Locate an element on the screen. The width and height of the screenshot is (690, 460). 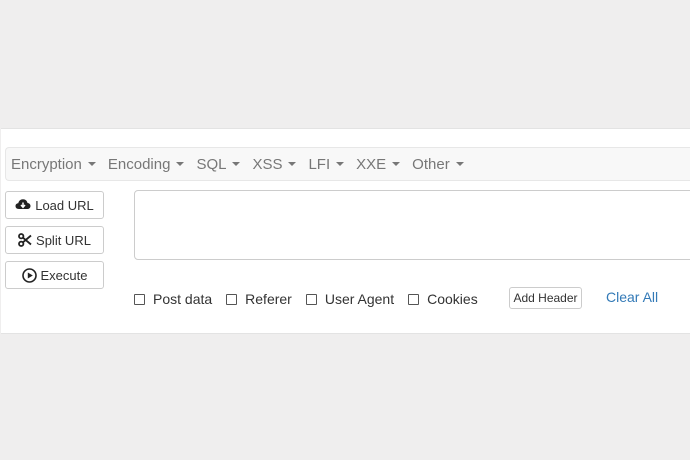
url-textarea is located at coordinates (412, 225).